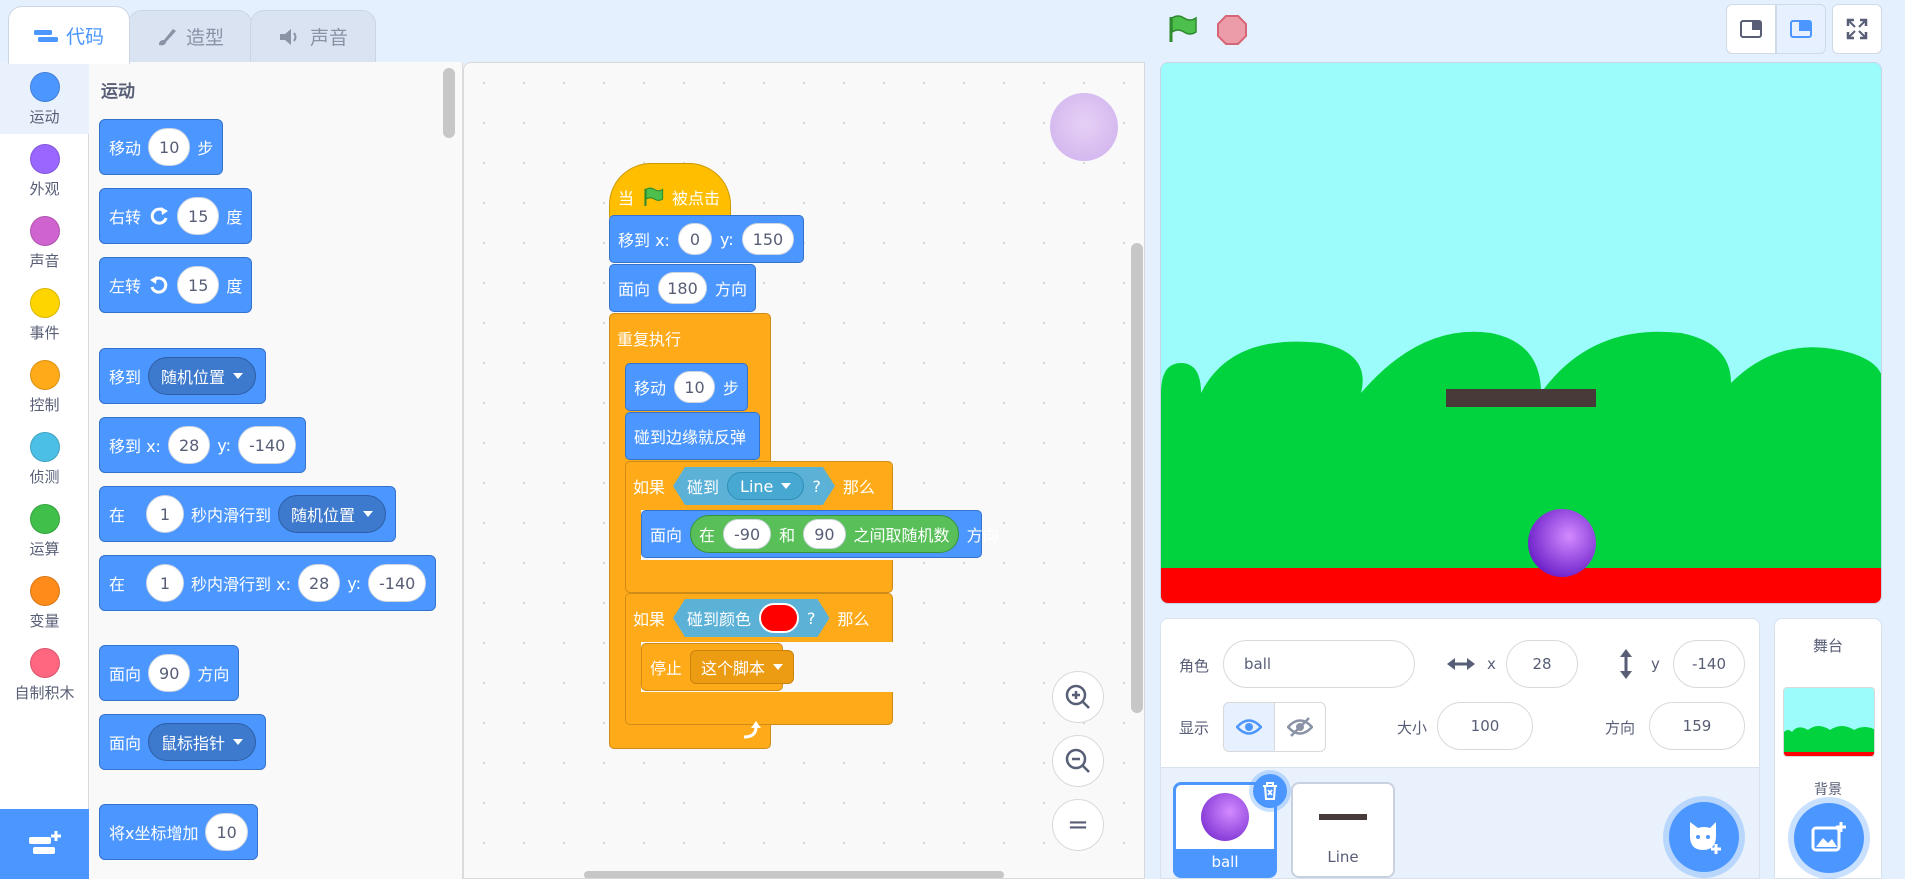 Image resolution: width=1905 pixels, height=879 pixels. I want to click on y-position-field: -140, so click(1709, 664).